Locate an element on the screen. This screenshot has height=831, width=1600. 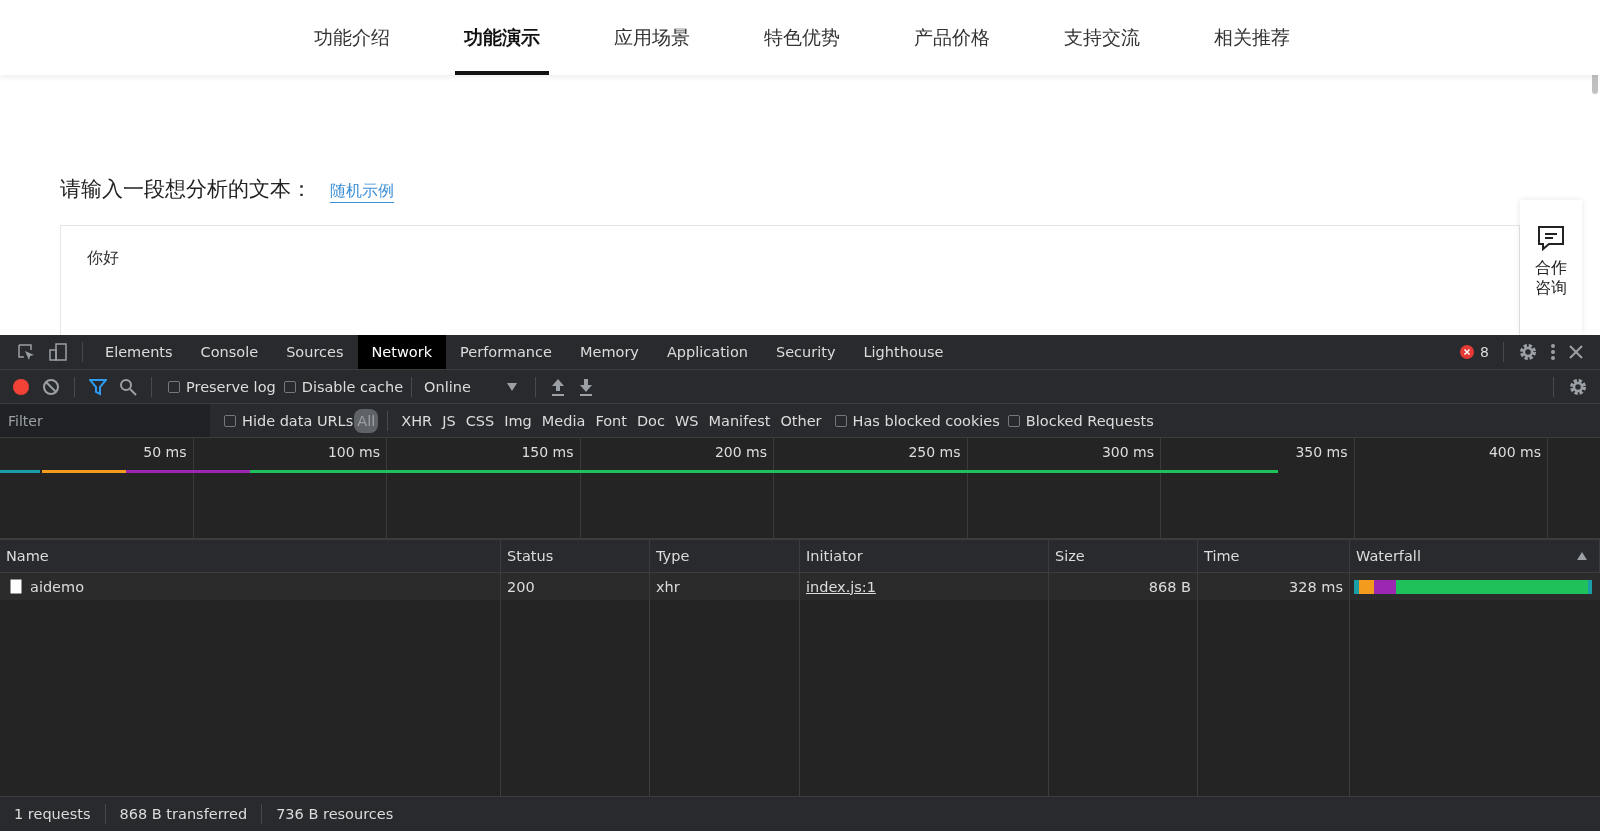
table-cell: 328 ms is located at coordinates (1274, 586).